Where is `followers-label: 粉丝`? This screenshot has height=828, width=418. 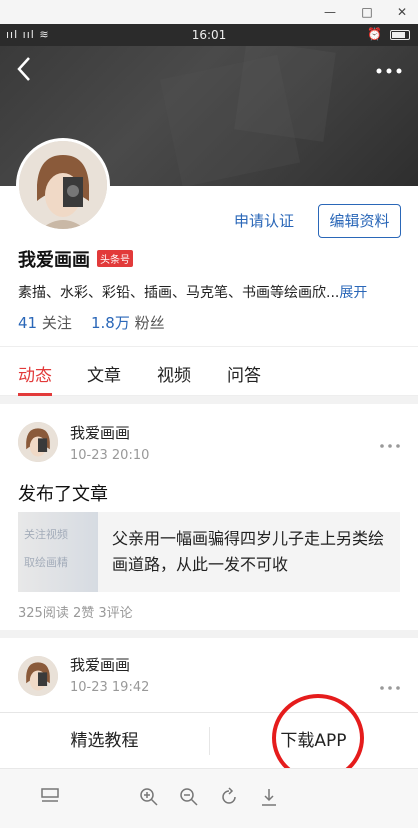
followers-label: 粉丝 is located at coordinates (149, 323).